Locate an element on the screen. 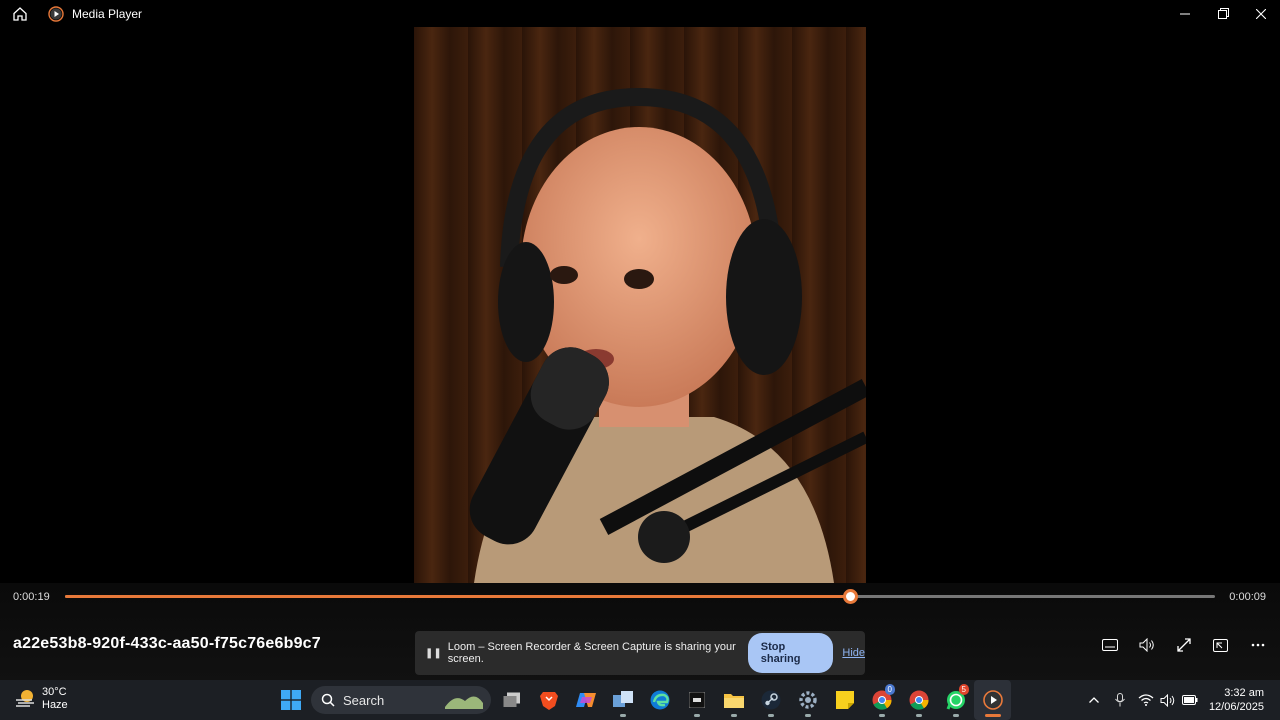  seek-bar-progress is located at coordinates (458, 596).